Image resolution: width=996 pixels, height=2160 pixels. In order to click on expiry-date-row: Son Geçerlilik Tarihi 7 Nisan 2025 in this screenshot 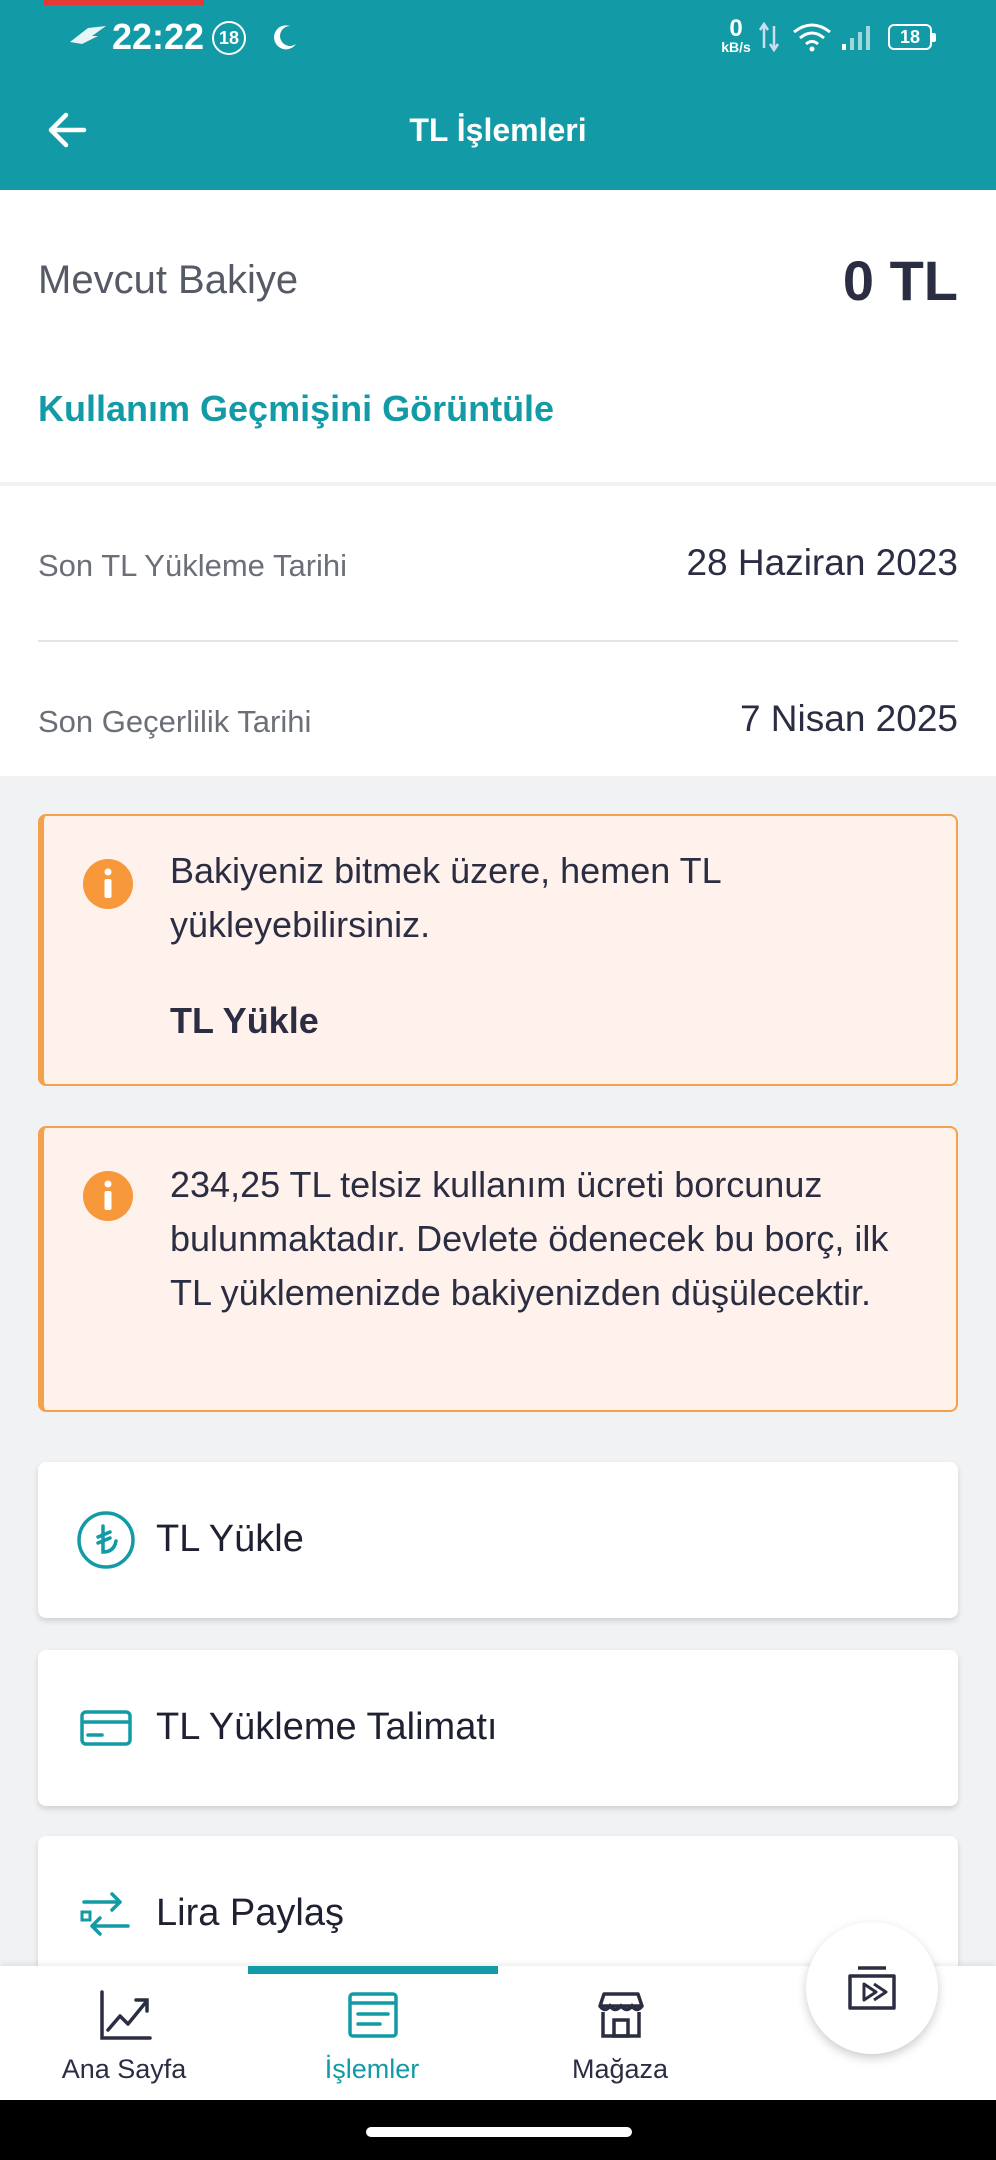, I will do `click(498, 722)`.